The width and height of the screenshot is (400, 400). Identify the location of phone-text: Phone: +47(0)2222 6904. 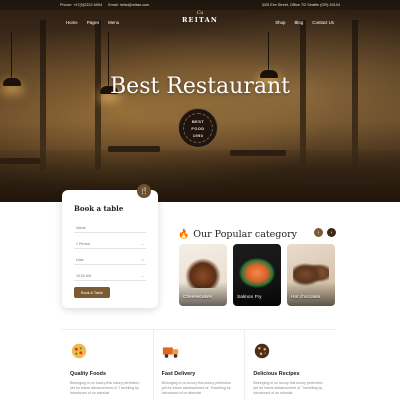
(81, 5).